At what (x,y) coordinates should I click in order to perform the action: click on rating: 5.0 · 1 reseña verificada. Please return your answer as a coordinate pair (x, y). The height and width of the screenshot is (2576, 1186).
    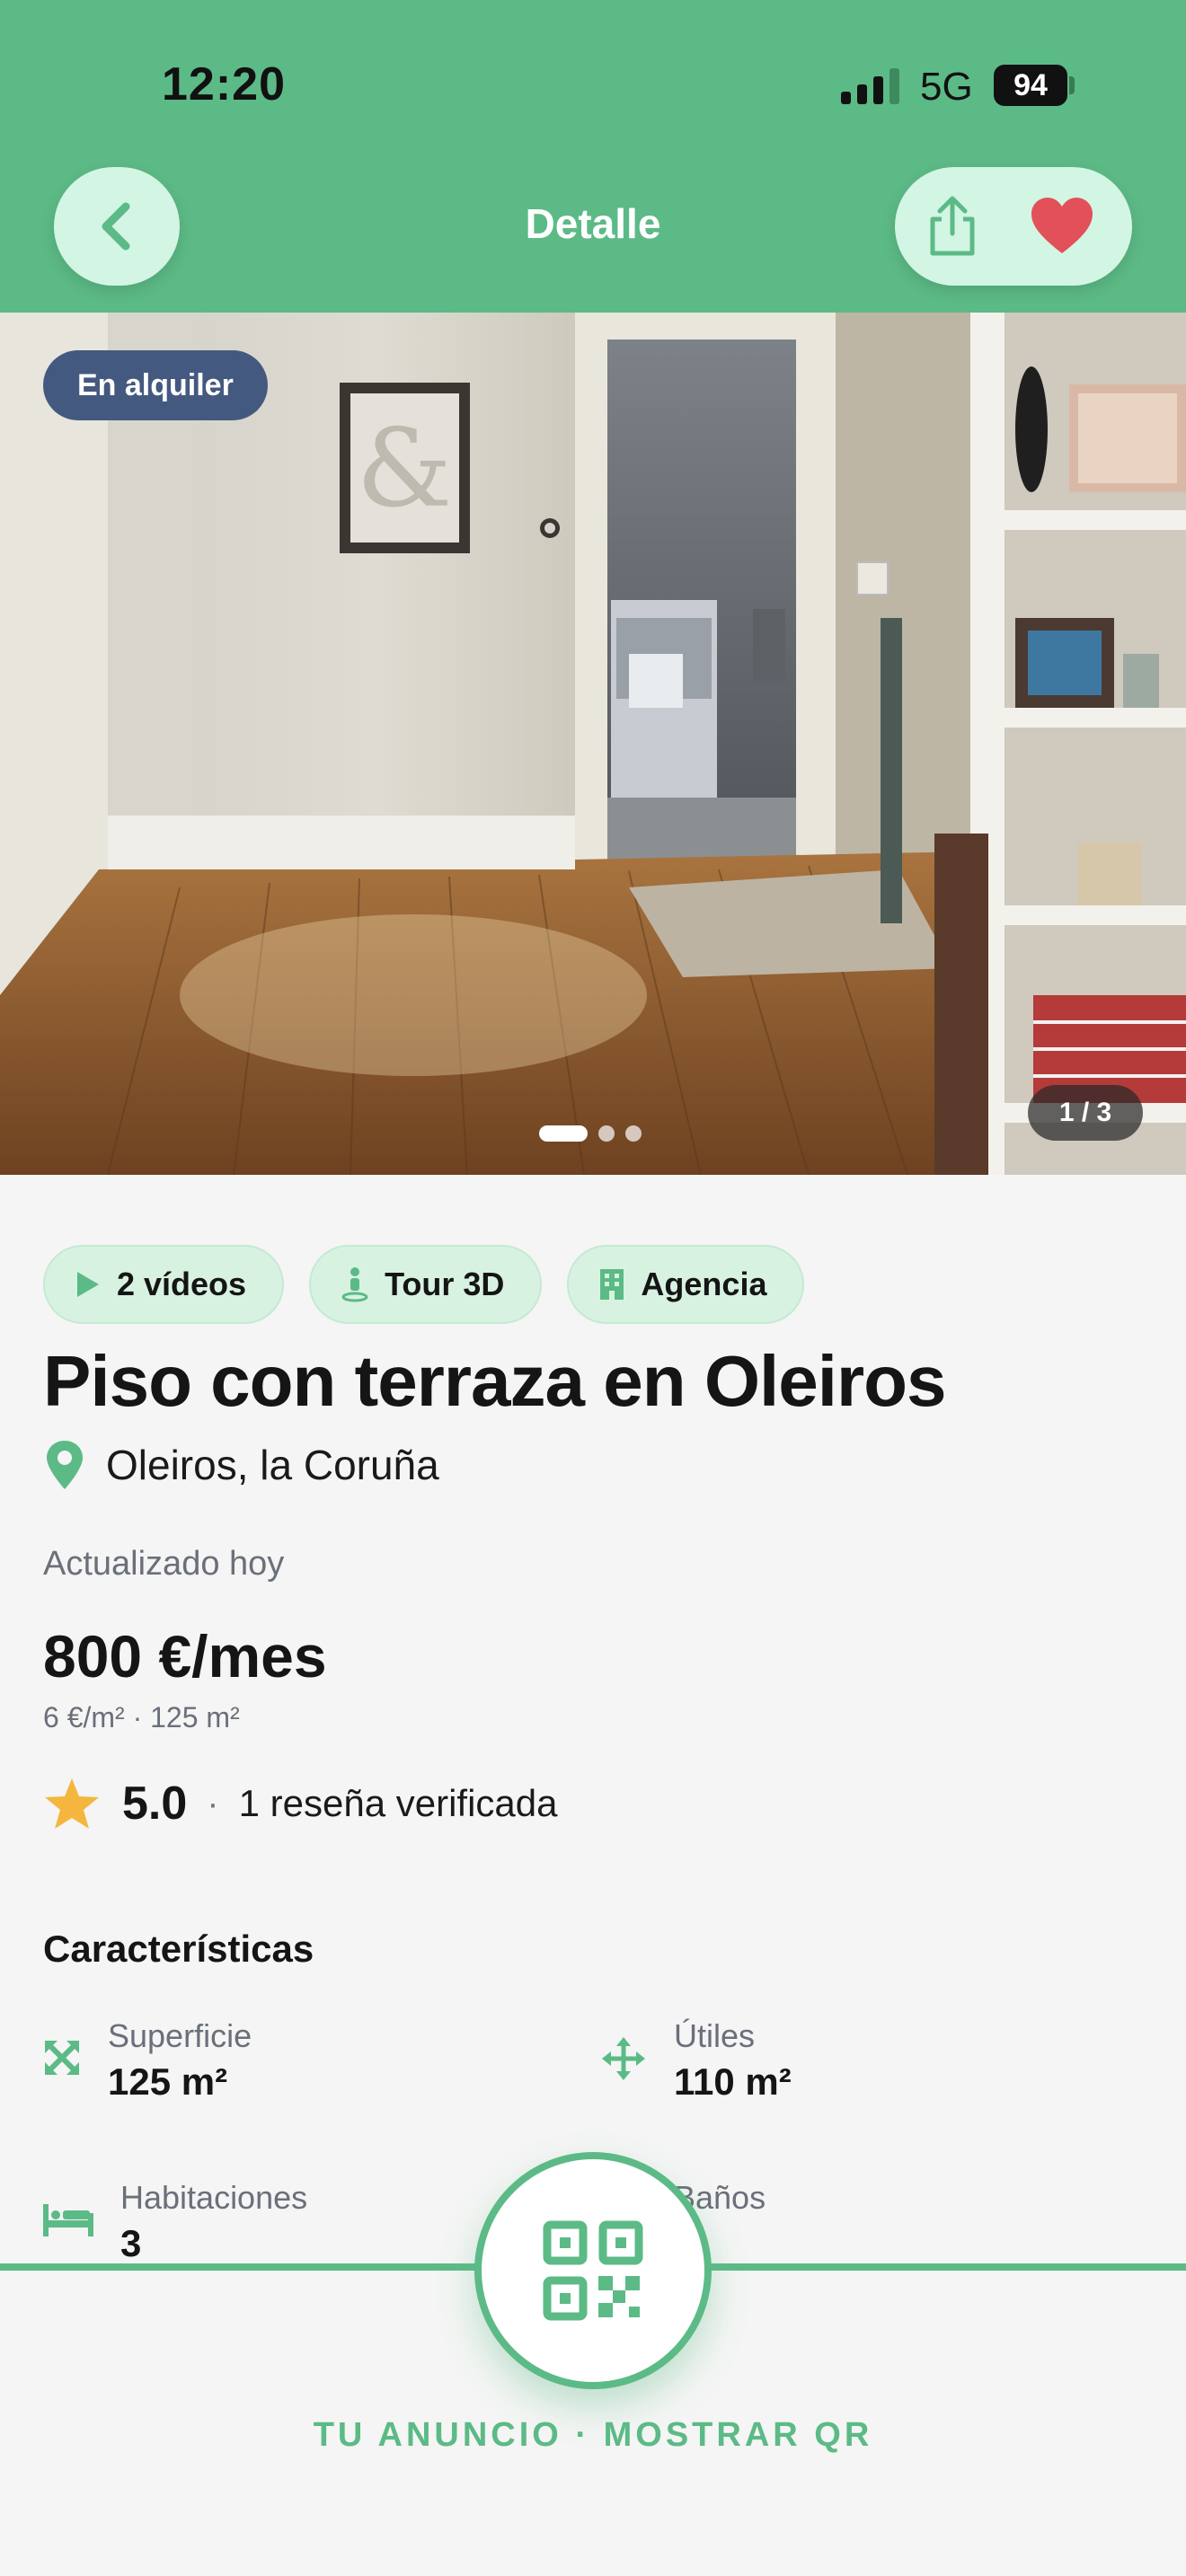
    Looking at the image, I should click on (300, 1804).